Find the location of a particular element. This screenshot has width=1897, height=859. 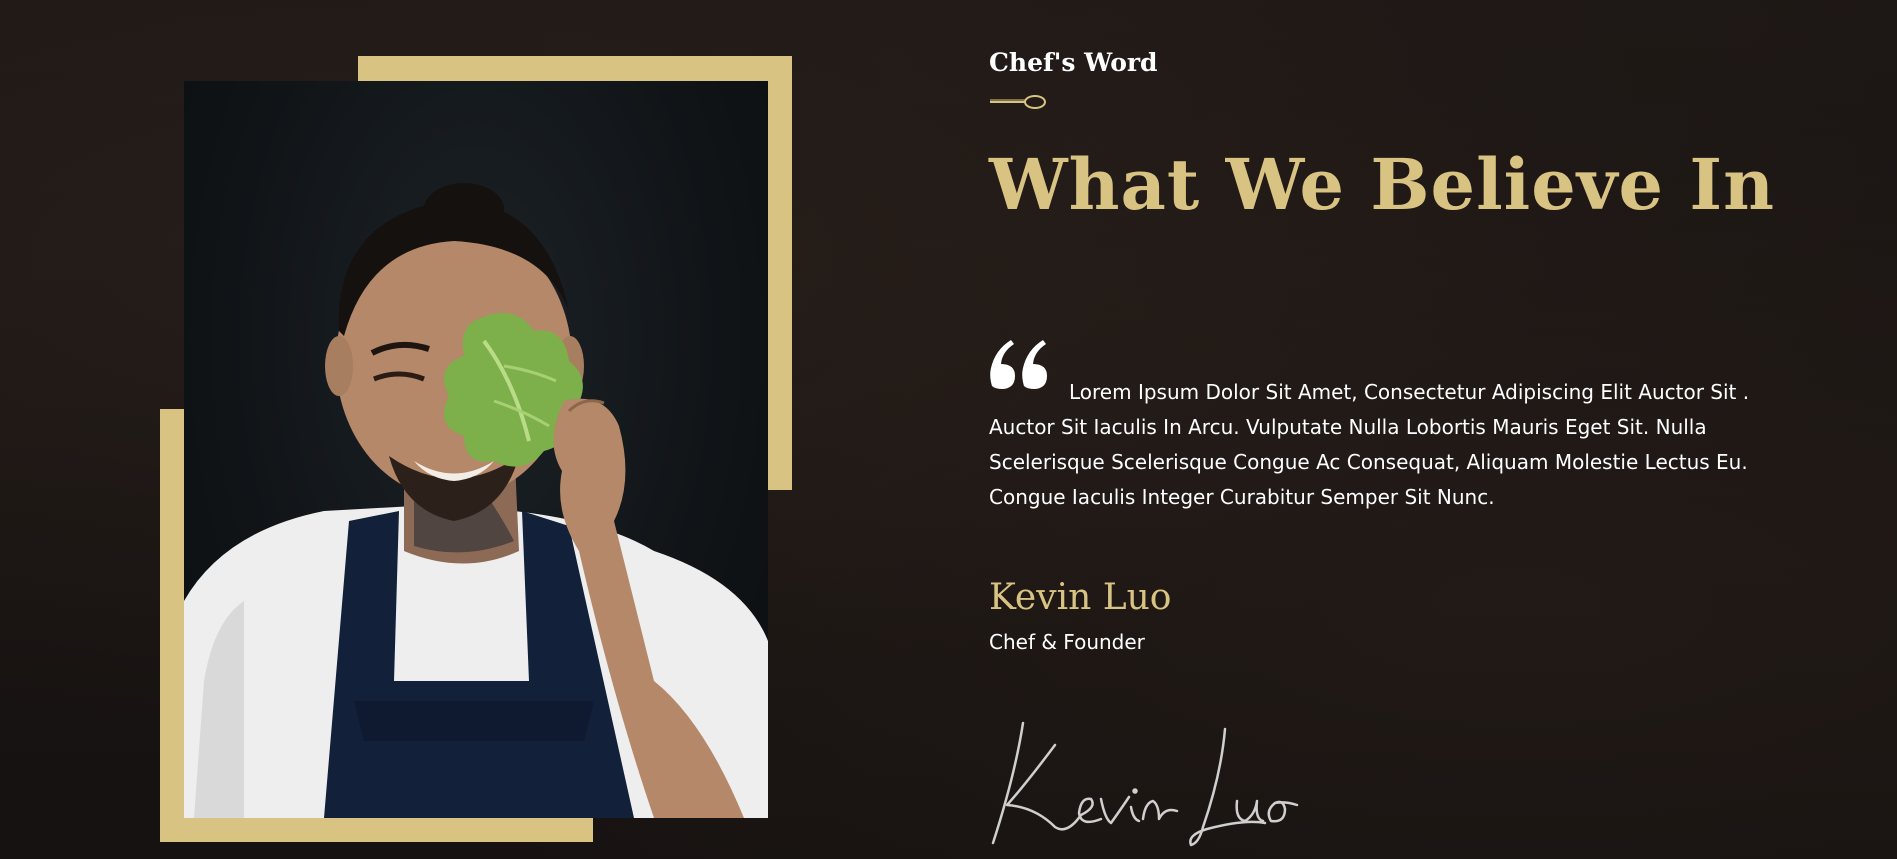

section-heading: What We Believe In is located at coordinates (1382, 184).